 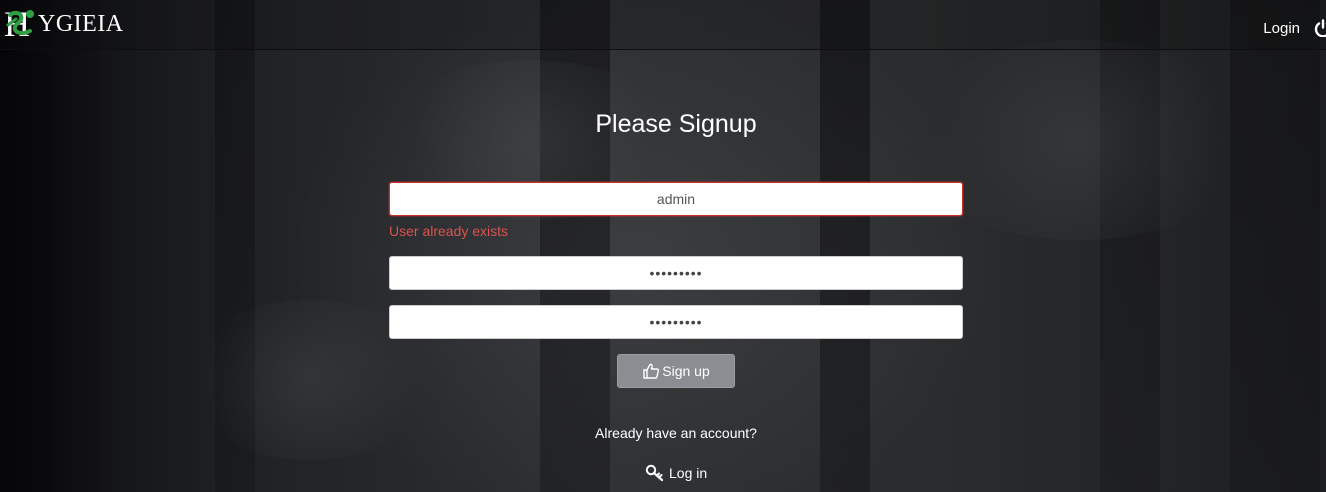 I want to click on page-title: Please Signup, so click(x=676, y=124).